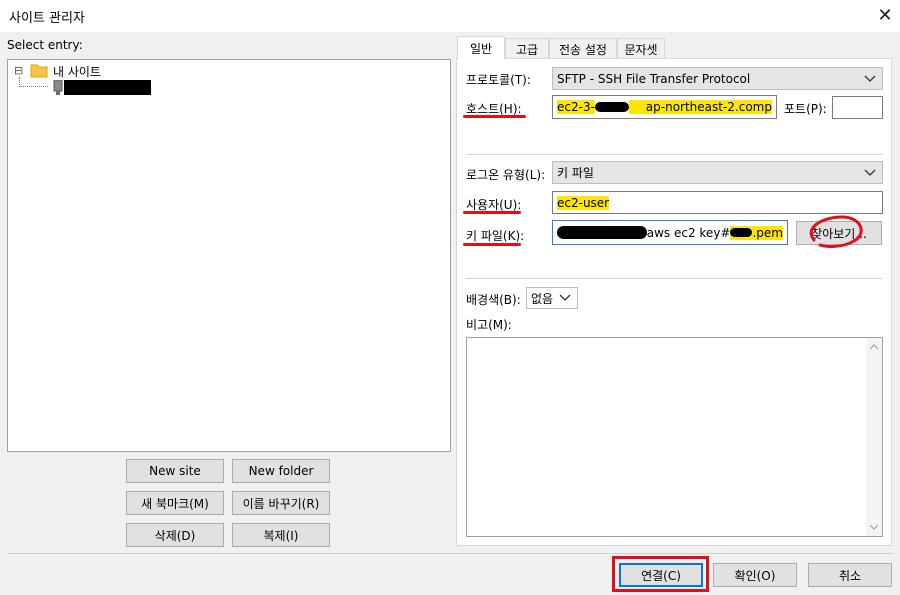  What do you see at coordinates (874, 347) in the screenshot?
I see `scroll-up-icon` at bounding box center [874, 347].